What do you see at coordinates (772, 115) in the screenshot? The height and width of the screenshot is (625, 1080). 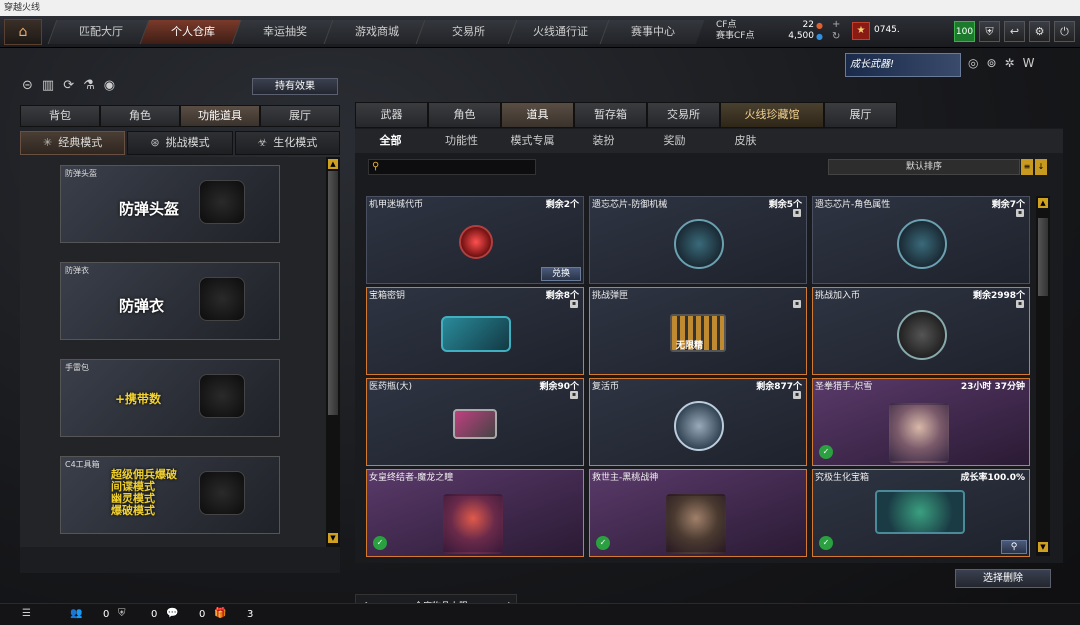 I see `tab-collection-vault: 火线珍藏馆` at bounding box center [772, 115].